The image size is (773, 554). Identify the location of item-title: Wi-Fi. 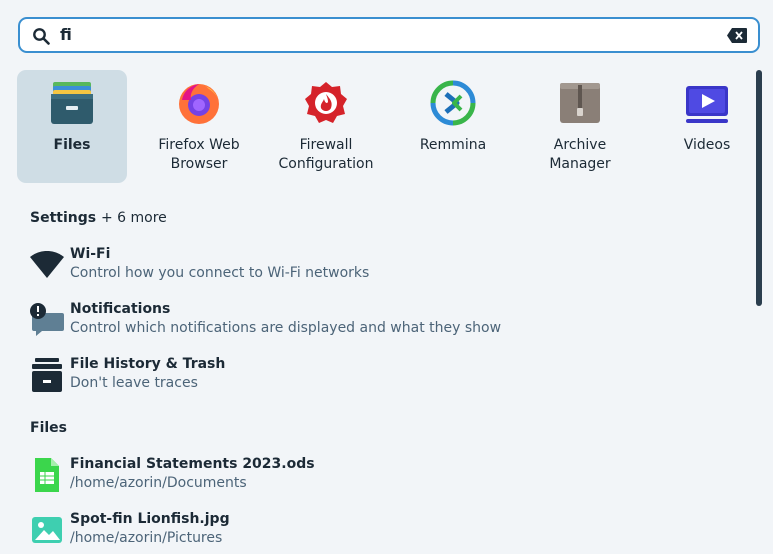
(90, 254).